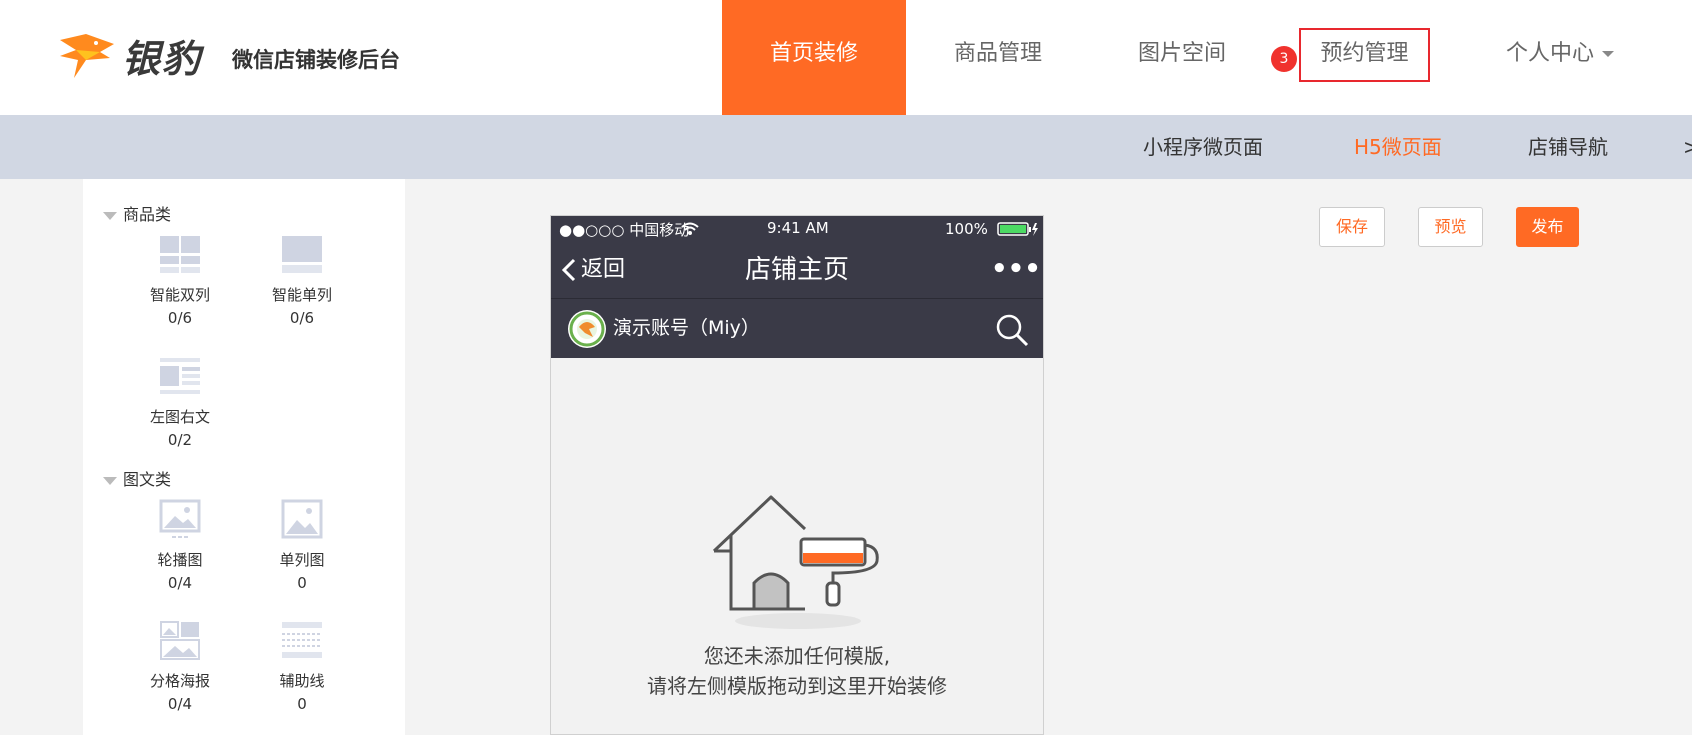 The image size is (1692, 735). What do you see at coordinates (180, 280) in the screenshot?
I see `widget-smart-double-column: 智能双列 0/6` at bounding box center [180, 280].